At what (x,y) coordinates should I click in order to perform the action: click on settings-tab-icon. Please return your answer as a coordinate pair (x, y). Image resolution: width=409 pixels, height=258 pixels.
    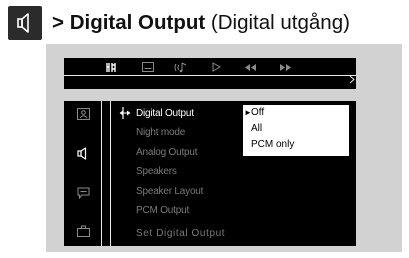
    Looking at the image, I should click on (112, 67).